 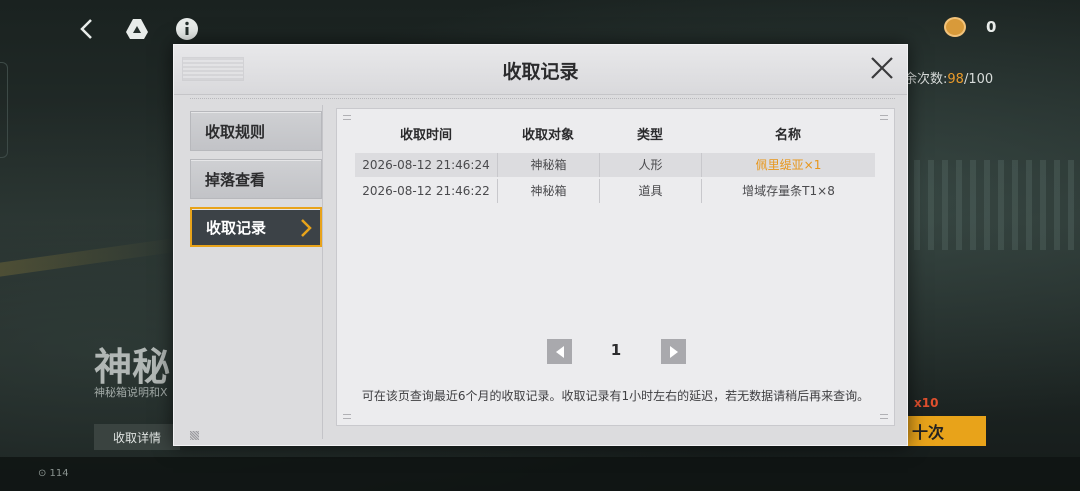 I want to click on x10-label: x10, so click(x=926, y=403).